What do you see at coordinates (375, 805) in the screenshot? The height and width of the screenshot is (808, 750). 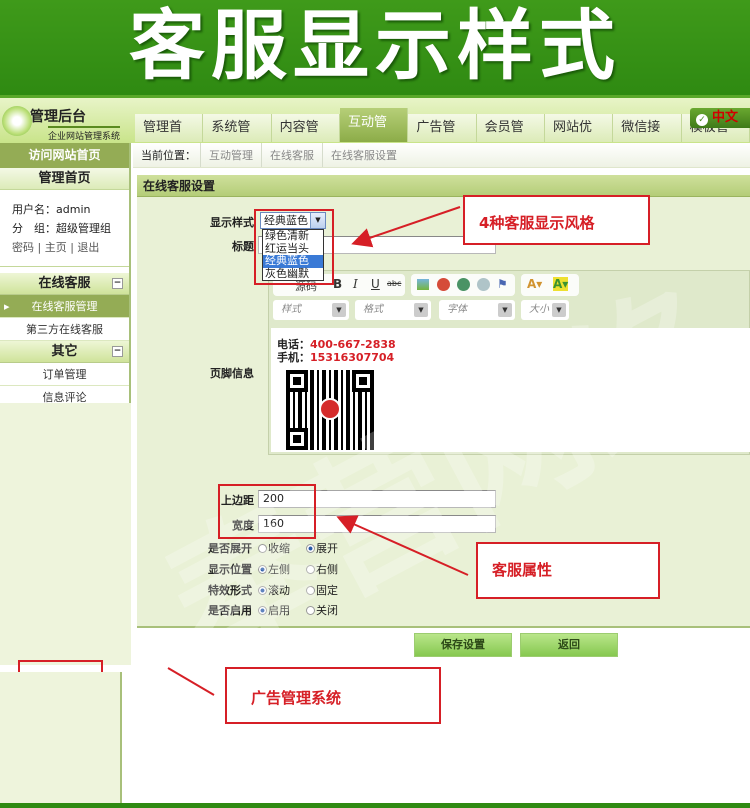 I see `footer-bar` at bounding box center [375, 805].